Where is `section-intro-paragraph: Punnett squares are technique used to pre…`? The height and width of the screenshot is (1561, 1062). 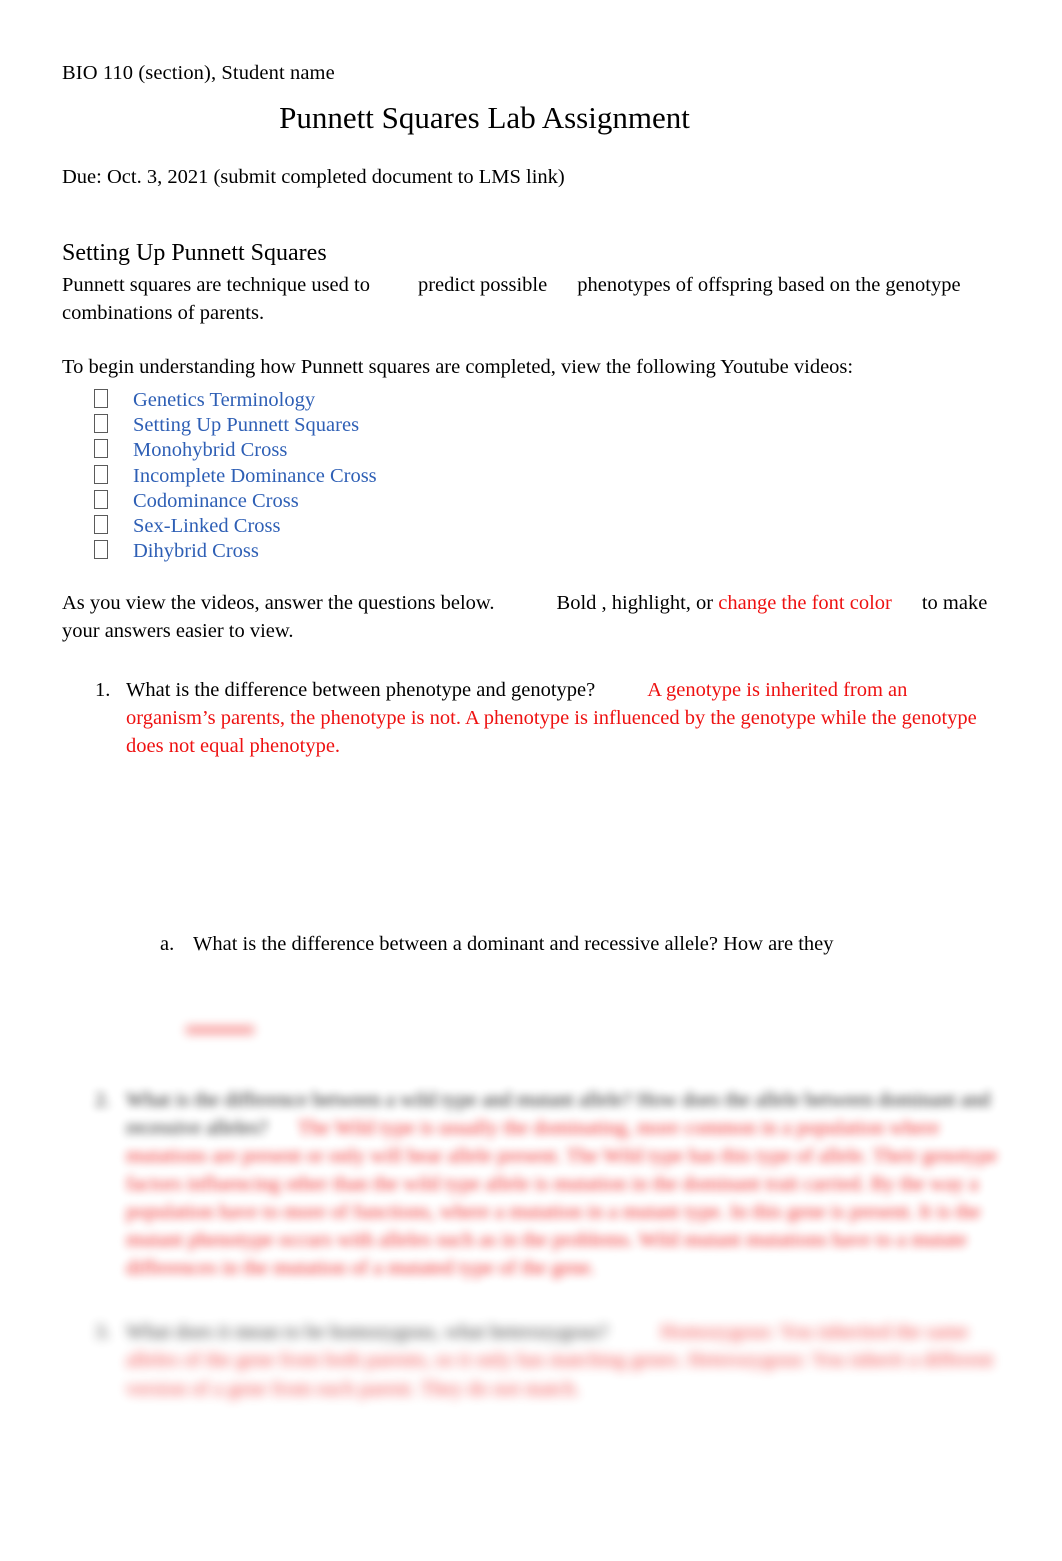
section-intro-paragraph: Punnett squares are technique used to pre… is located at coordinates (532, 299).